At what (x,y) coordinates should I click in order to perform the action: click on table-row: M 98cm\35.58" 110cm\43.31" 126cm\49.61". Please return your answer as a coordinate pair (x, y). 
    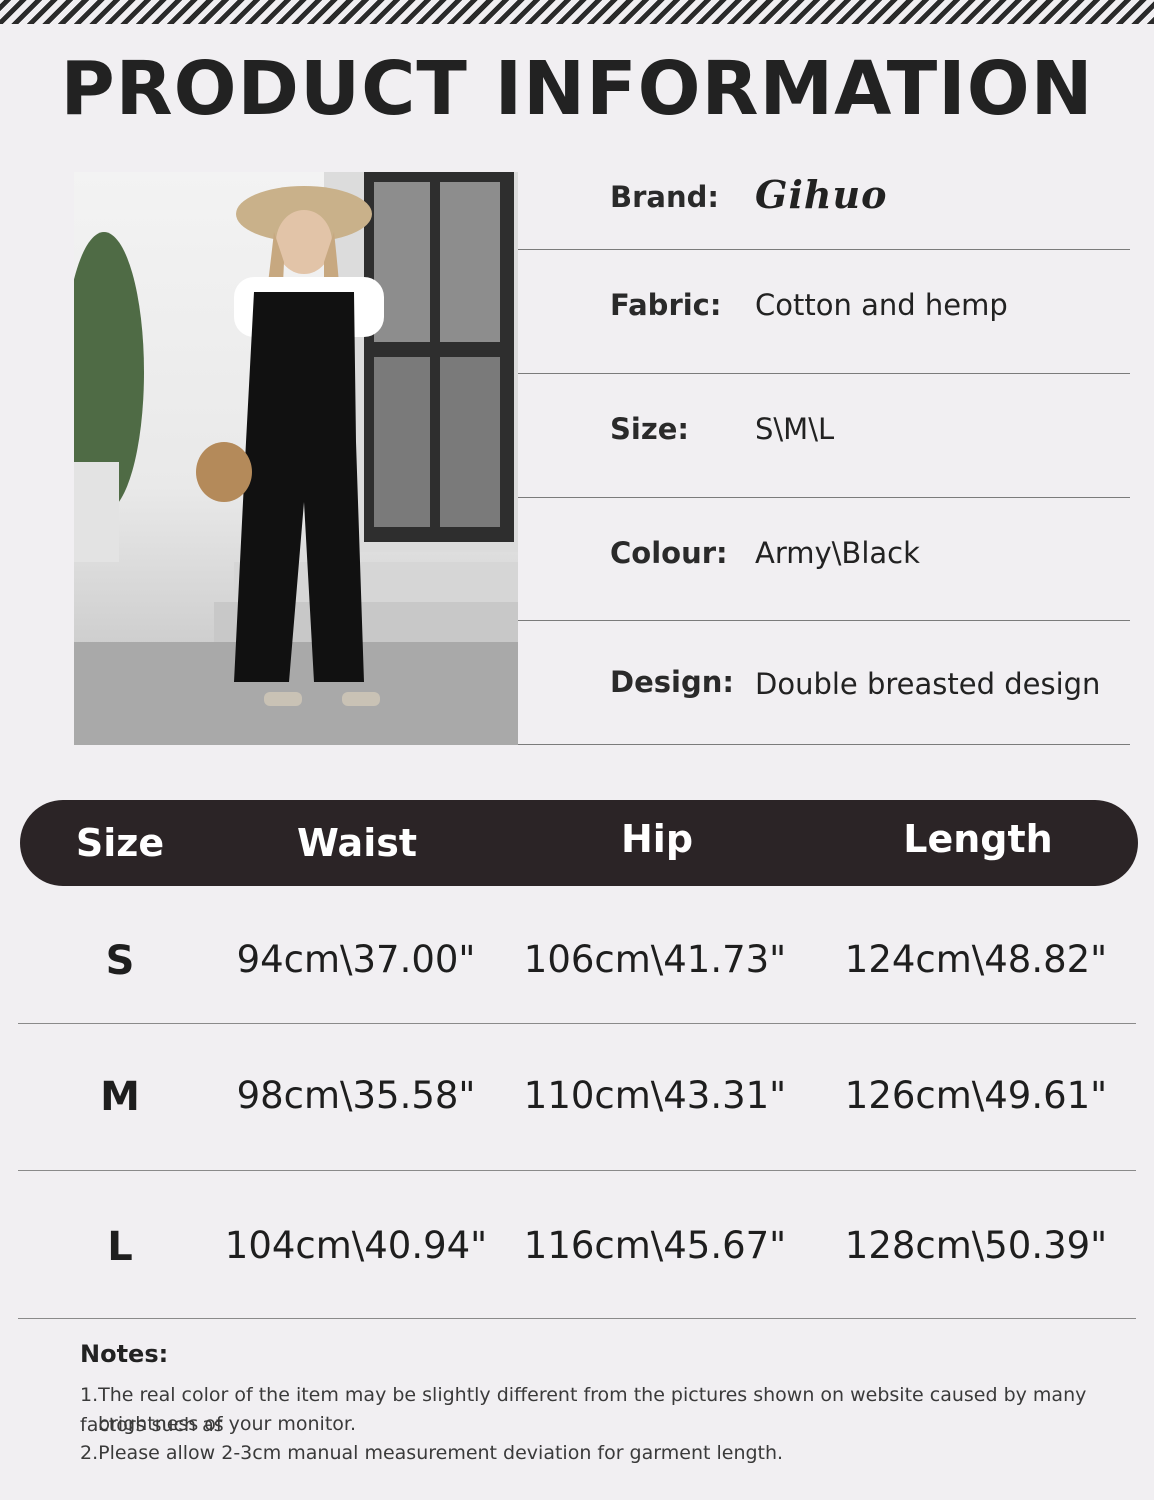
    Looking at the image, I should click on (577, 1097).